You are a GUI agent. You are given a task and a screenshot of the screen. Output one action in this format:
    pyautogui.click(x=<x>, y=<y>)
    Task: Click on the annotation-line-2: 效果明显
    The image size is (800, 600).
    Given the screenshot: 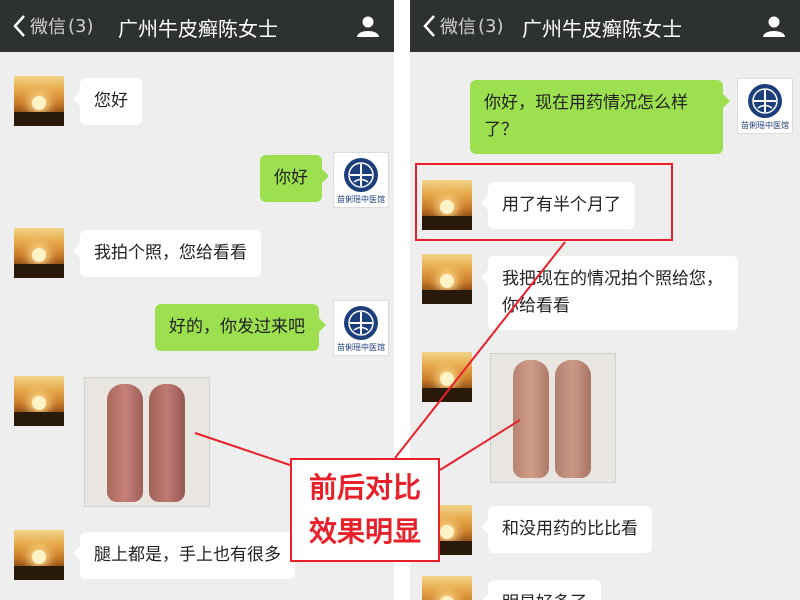 What is the action you would take?
    pyautogui.click(x=364, y=531)
    